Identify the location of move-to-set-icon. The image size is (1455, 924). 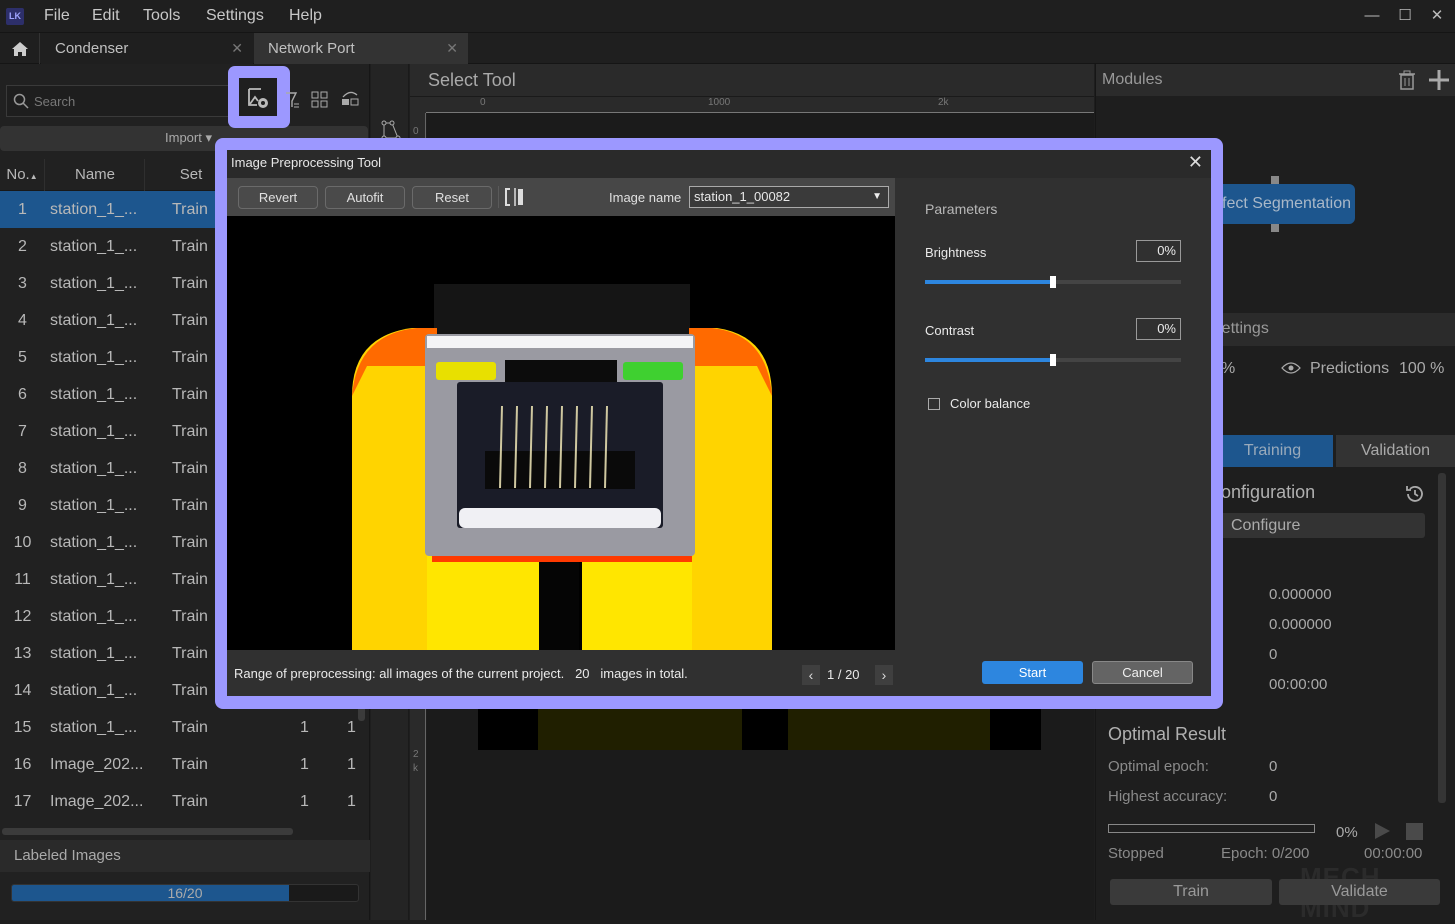
(353, 100).